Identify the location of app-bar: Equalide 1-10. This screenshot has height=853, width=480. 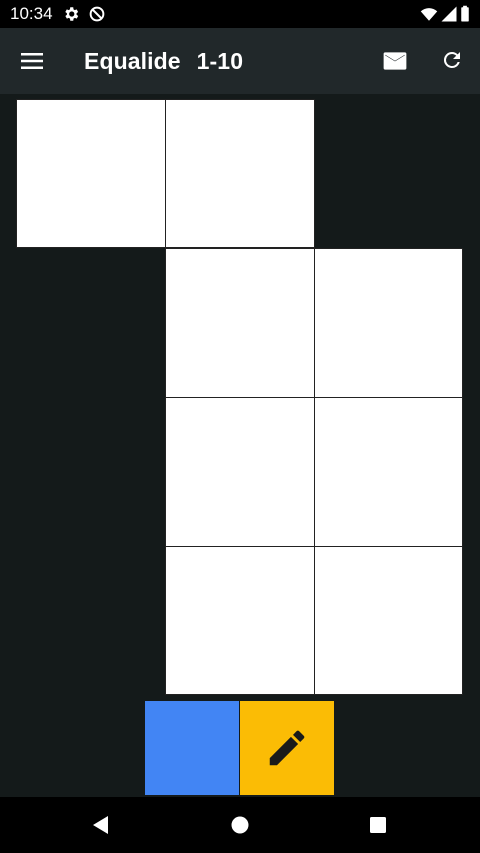
(240, 61).